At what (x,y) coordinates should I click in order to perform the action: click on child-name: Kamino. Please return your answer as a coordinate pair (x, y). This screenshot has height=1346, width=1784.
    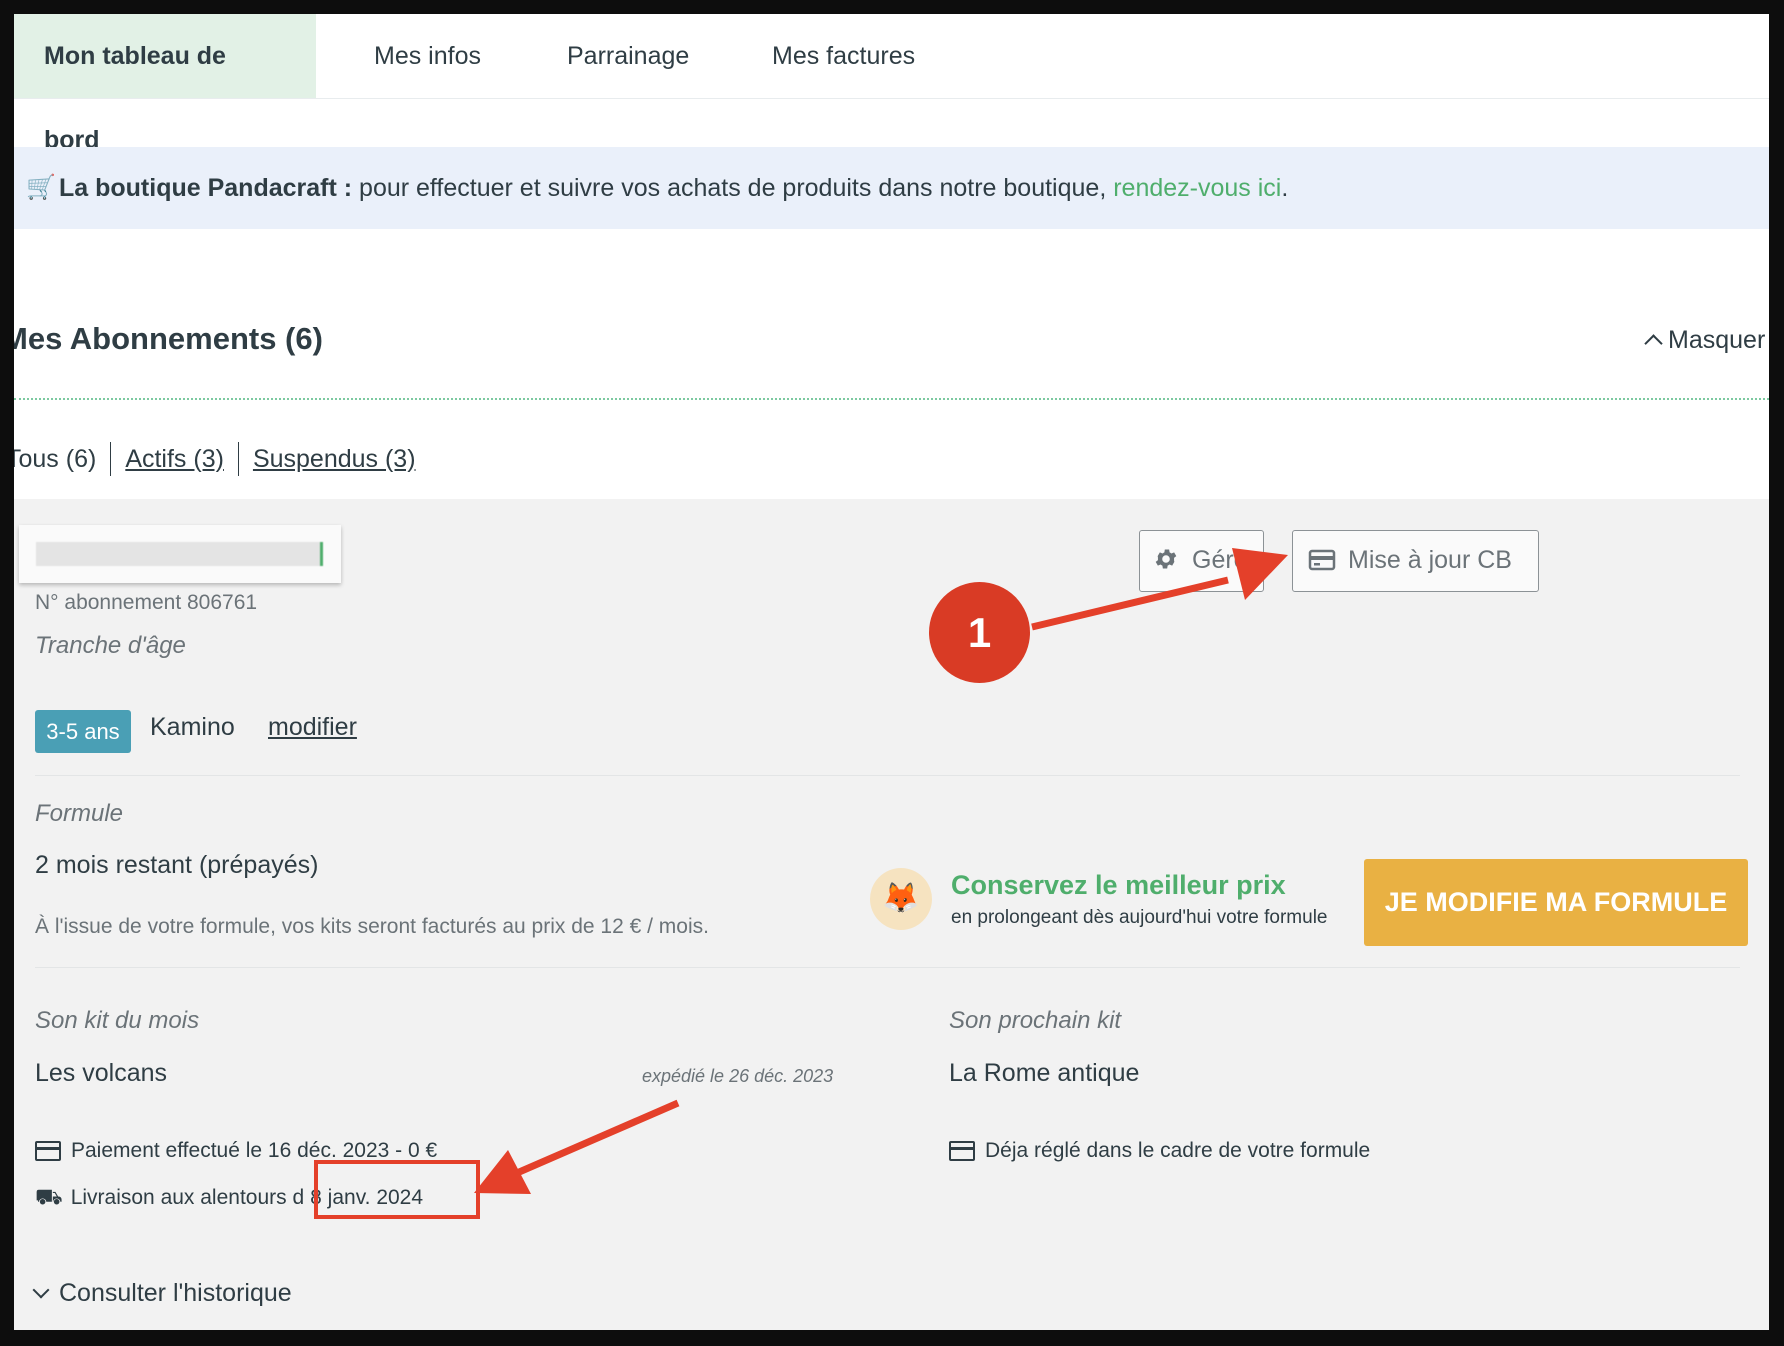
    Looking at the image, I should click on (192, 727).